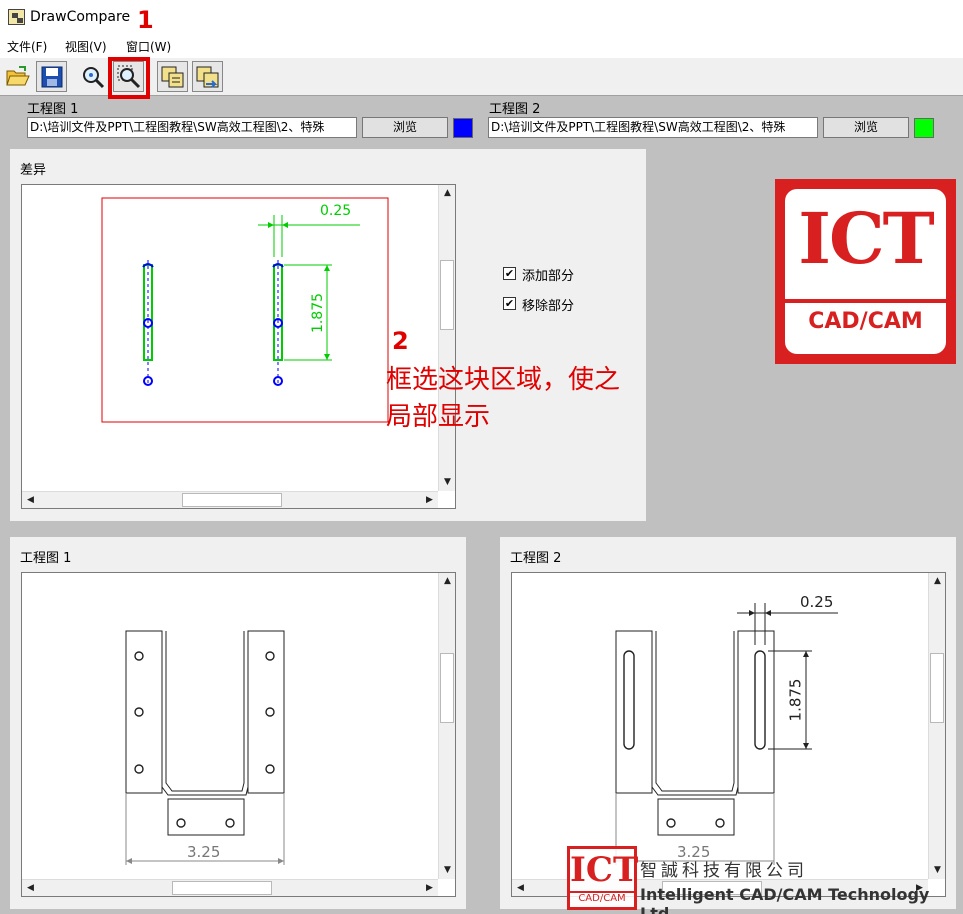 This screenshot has width=963, height=914. I want to click on highlight-box-step1, so click(129, 78).